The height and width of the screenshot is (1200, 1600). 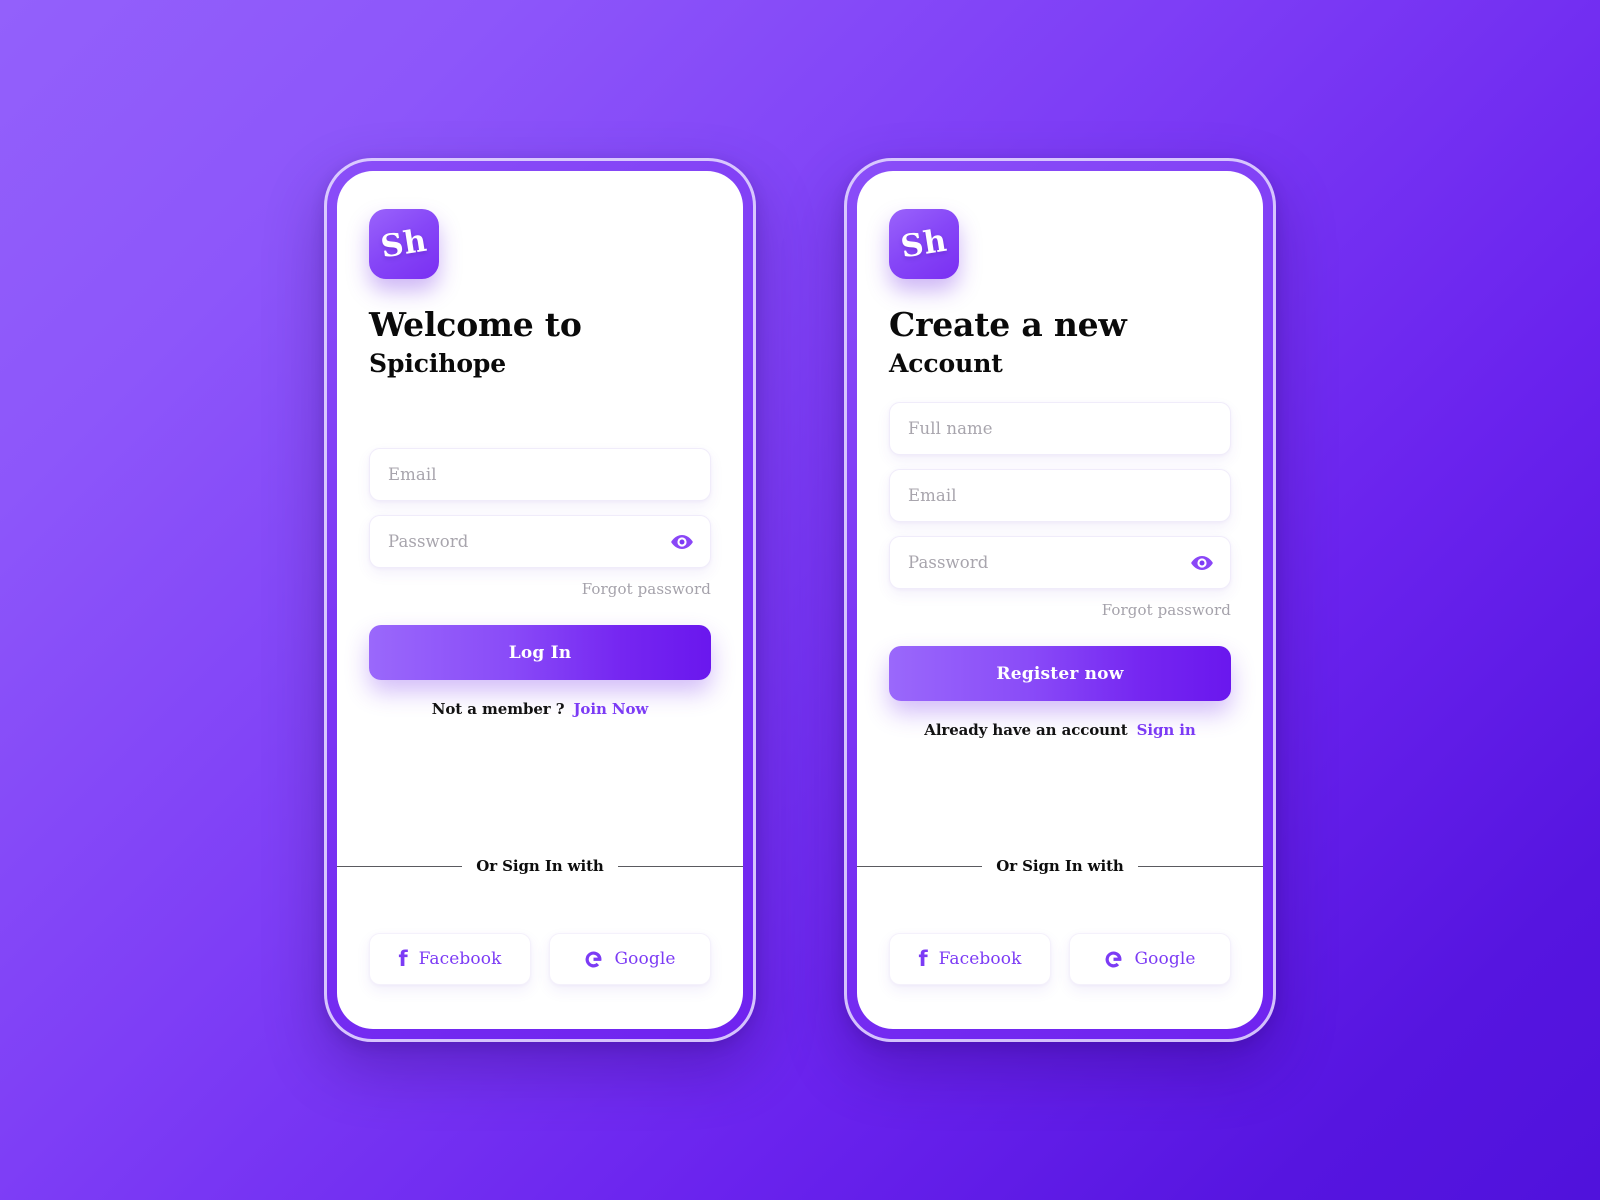 I want to click on google-signup-button: Google, so click(x=1150, y=959).